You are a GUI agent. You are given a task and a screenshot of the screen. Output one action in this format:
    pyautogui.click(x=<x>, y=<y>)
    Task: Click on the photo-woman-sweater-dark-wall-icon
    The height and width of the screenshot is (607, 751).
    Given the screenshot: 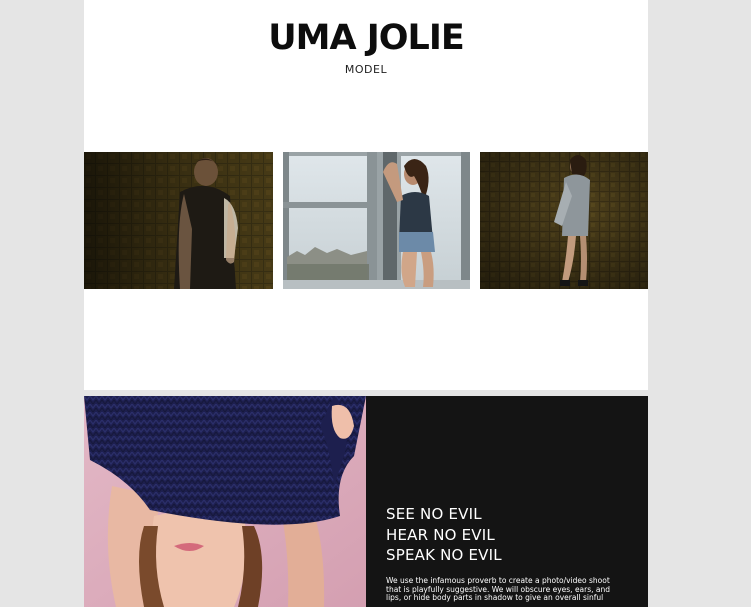 What is the action you would take?
    pyautogui.click(x=178, y=220)
    